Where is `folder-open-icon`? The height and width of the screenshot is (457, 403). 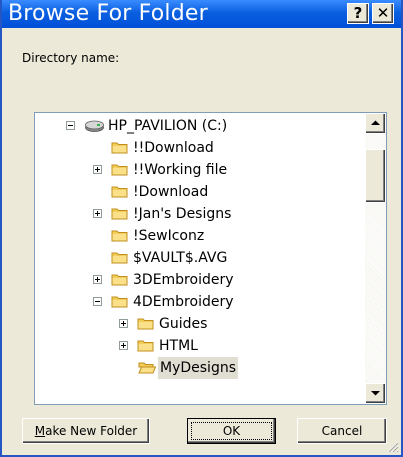 folder-open-icon is located at coordinates (147, 368).